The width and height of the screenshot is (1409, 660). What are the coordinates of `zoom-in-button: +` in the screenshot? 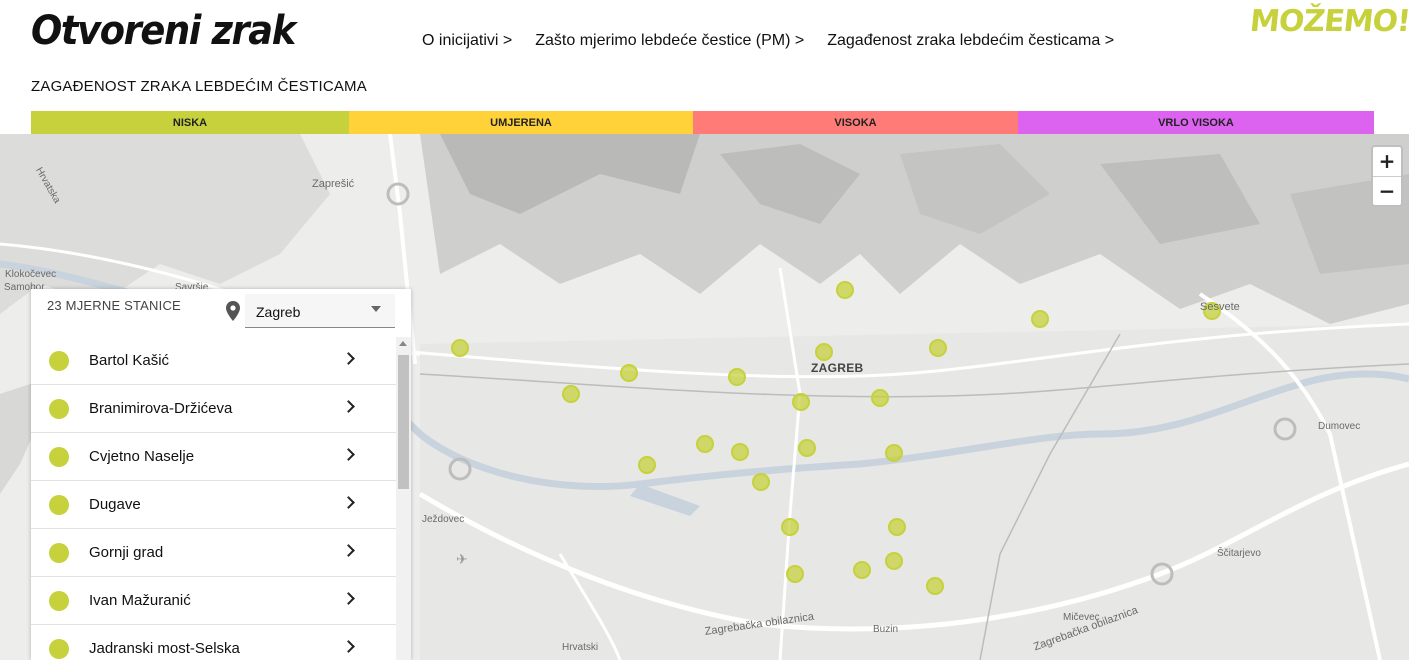 It's located at (1387, 162).